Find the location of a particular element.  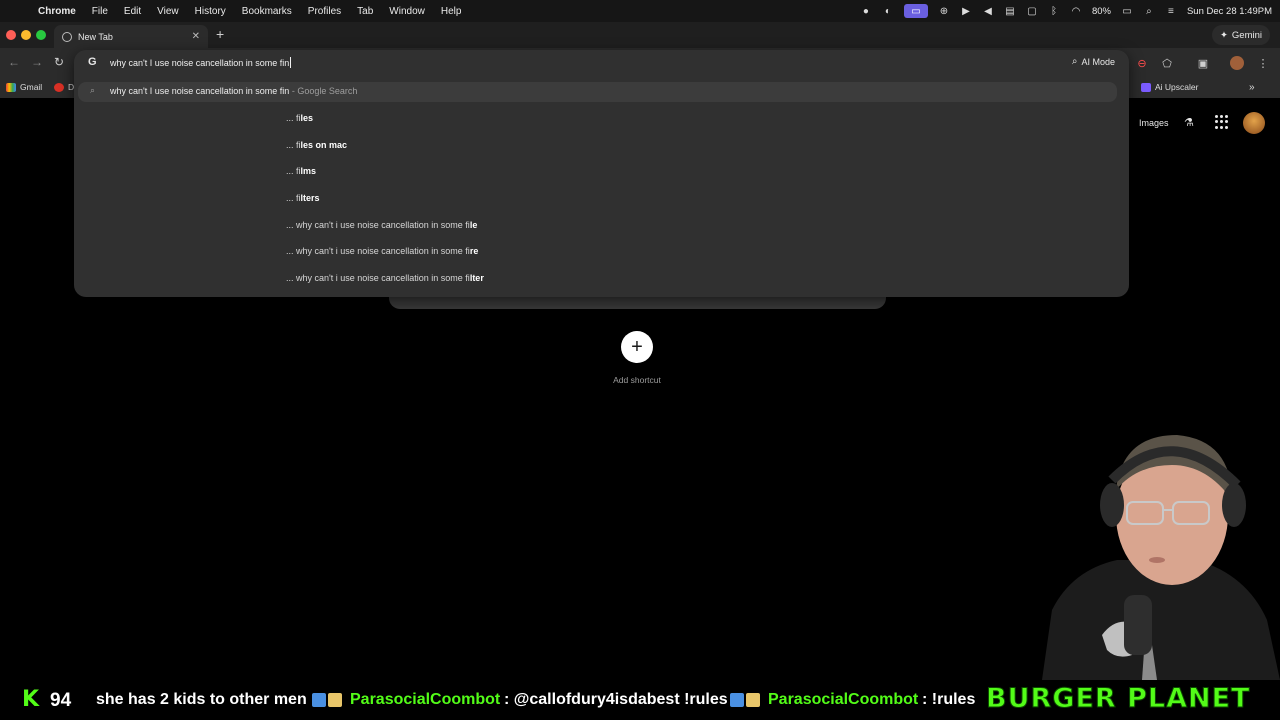

control-center-icon: ≡ is located at coordinates (1171, 11).